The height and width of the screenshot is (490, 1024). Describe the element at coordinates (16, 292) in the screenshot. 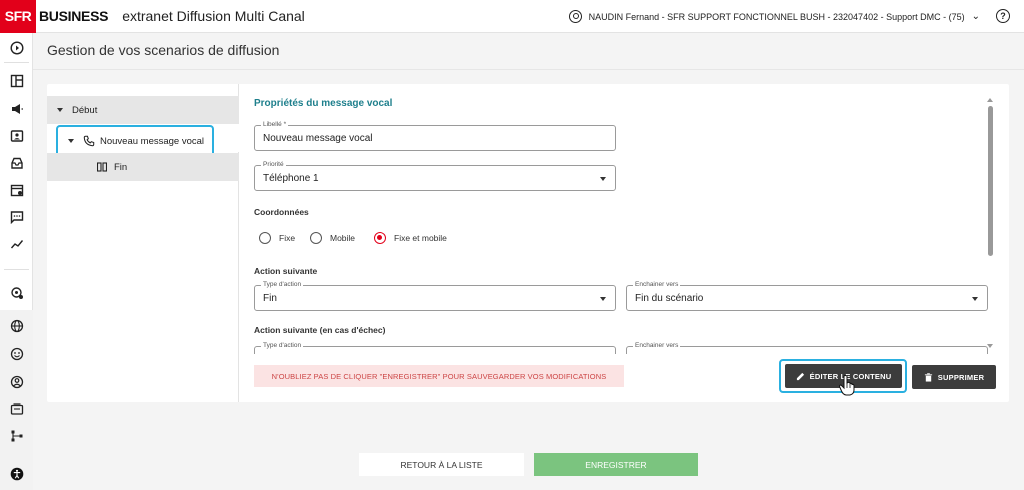

I see `settings-icon` at that location.